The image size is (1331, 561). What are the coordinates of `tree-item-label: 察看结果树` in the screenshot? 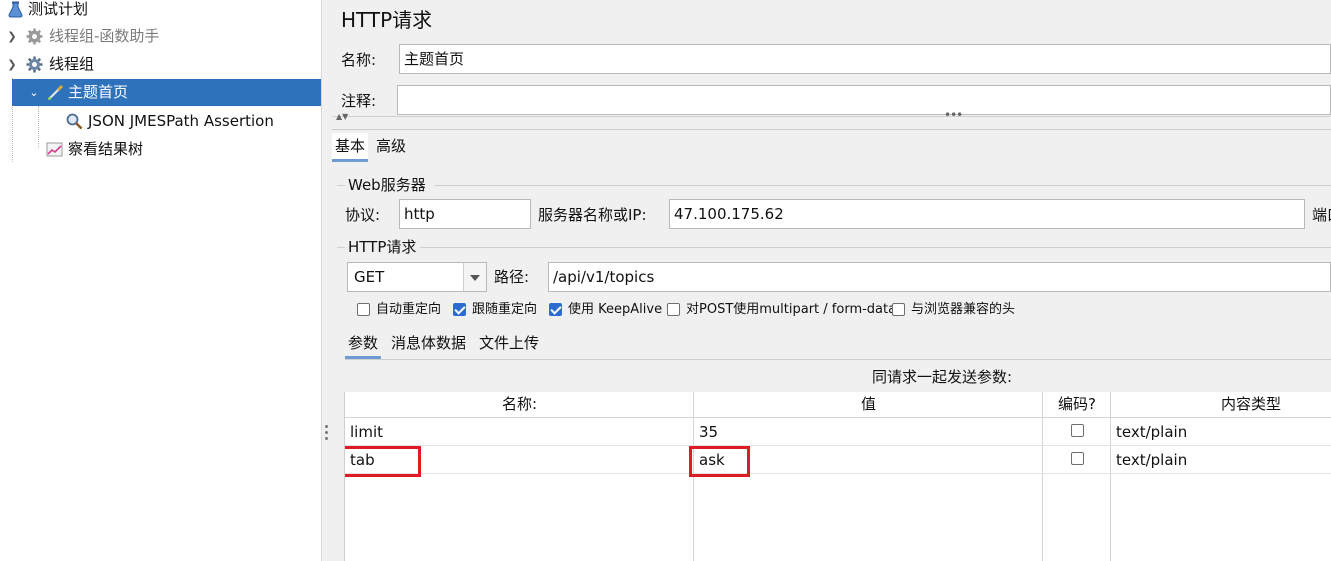 It's located at (106, 149).